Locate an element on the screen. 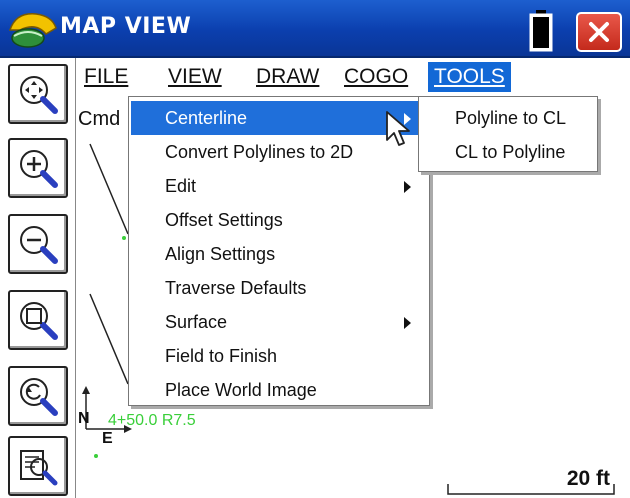 The height and width of the screenshot is (498, 630). menu-item-place-world-image: Place World Image is located at coordinates (279, 390).